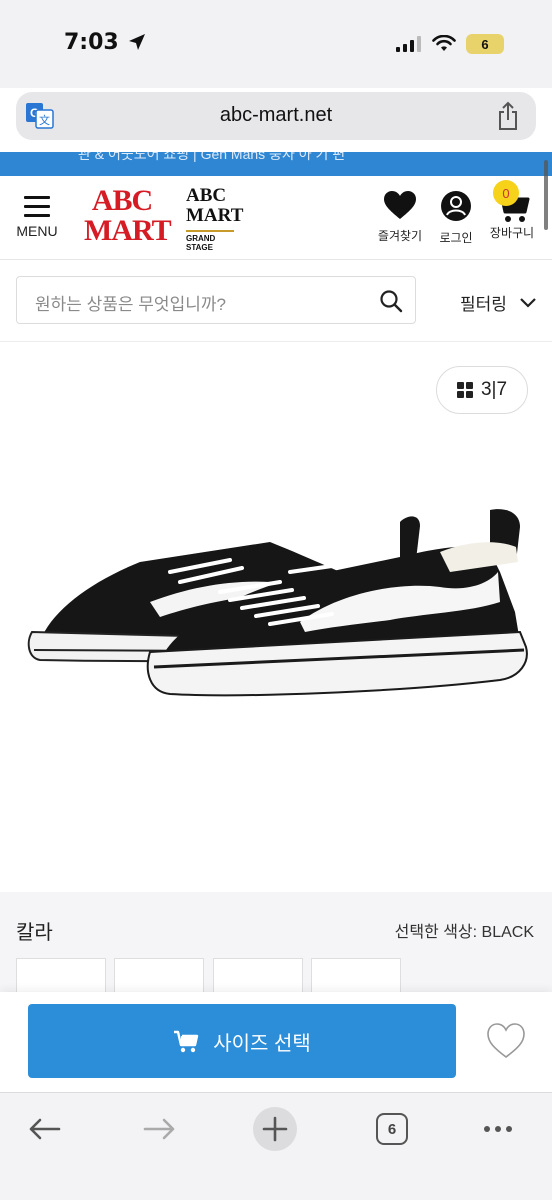 Image resolution: width=552 pixels, height=1200 pixels. Describe the element at coordinates (391, 301) in the screenshot. I see `search-icon` at that location.